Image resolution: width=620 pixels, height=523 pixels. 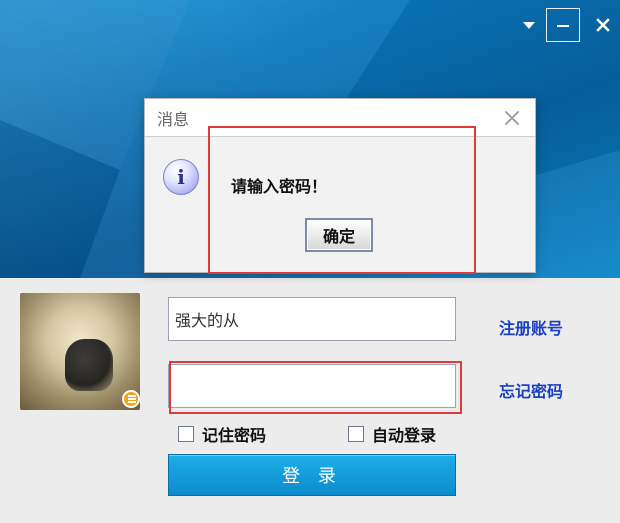 I want to click on auto-login-label: 自动登录, so click(x=404, y=435).